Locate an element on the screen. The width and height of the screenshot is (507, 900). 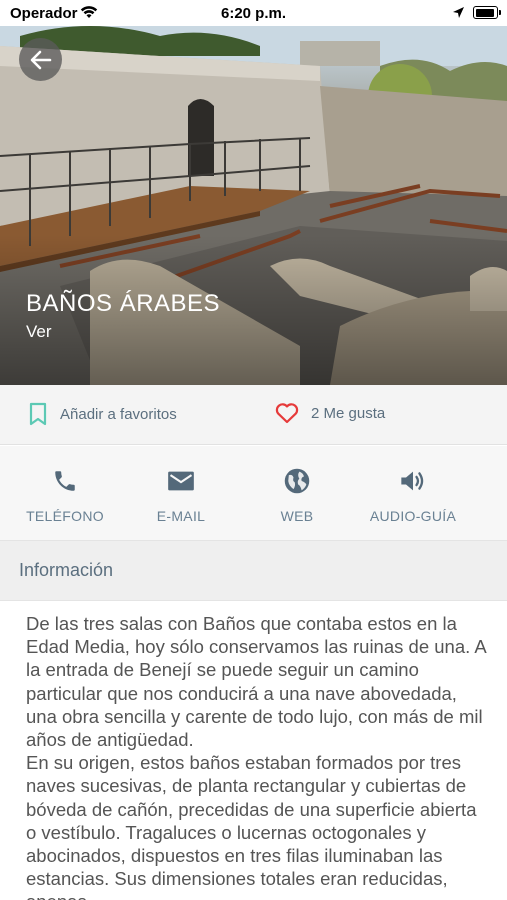
heart-outline-icon is located at coordinates (287, 413).